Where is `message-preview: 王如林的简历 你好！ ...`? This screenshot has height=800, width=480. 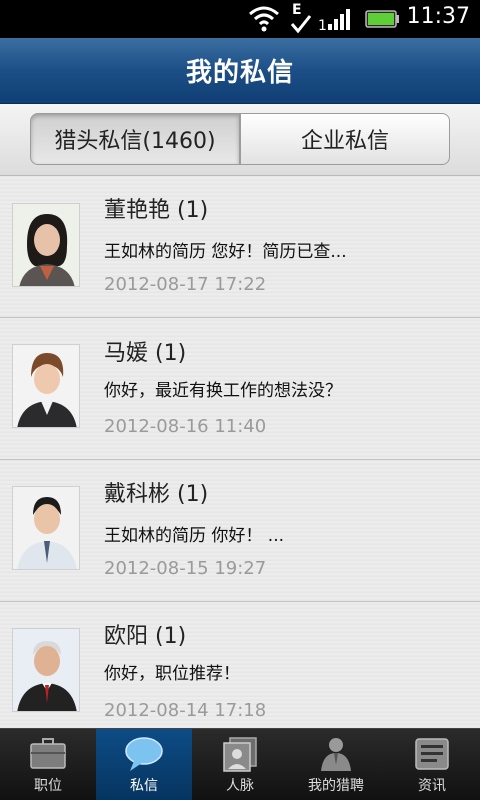 message-preview: 王如林的简历 你好！ ... is located at coordinates (194, 536).